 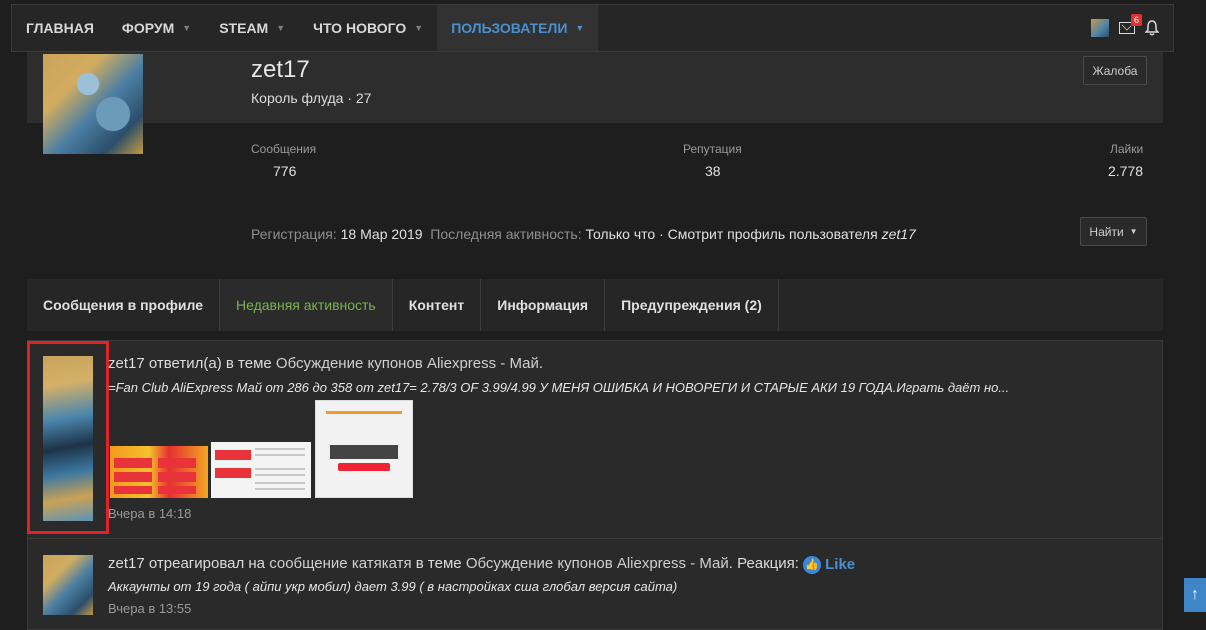 What do you see at coordinates (509, 28) in the screenshot?
I see `nav-users-label: Пользователи` at bounding box center [509, 28].